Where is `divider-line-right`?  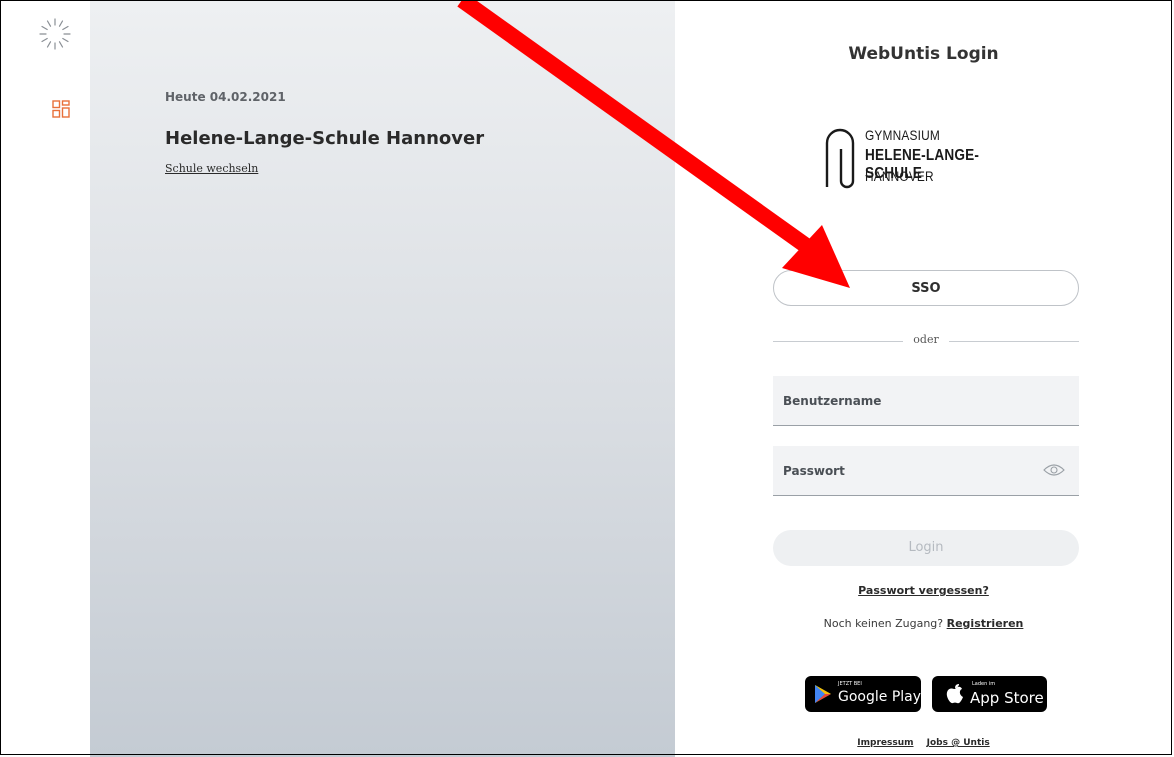
divider-line-right is located at coordinates (1014, 341).